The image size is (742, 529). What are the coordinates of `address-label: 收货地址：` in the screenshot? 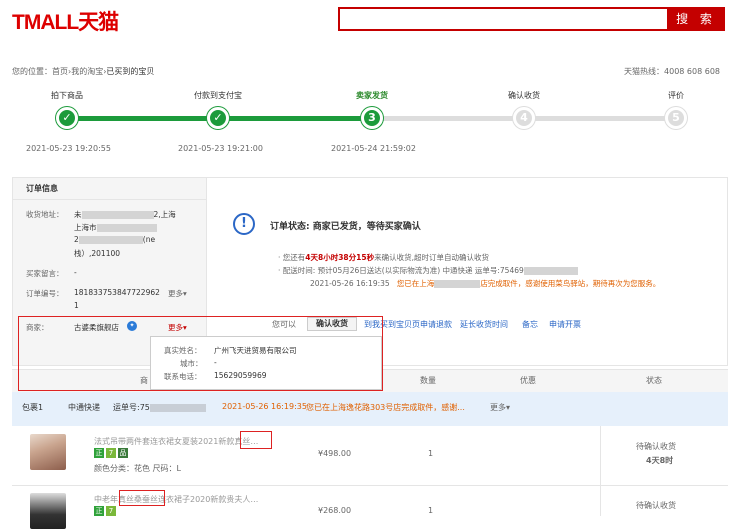 It's located at (45, 214).